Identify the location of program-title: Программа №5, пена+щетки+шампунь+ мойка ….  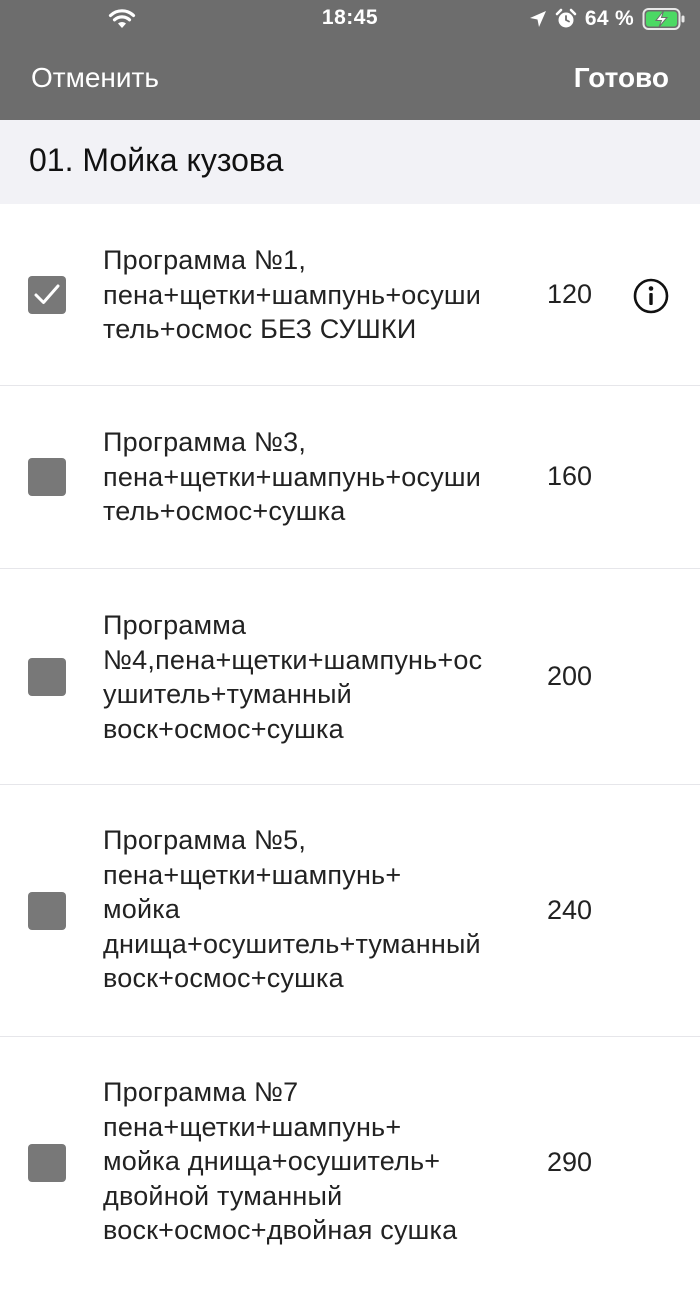
(292, 909).